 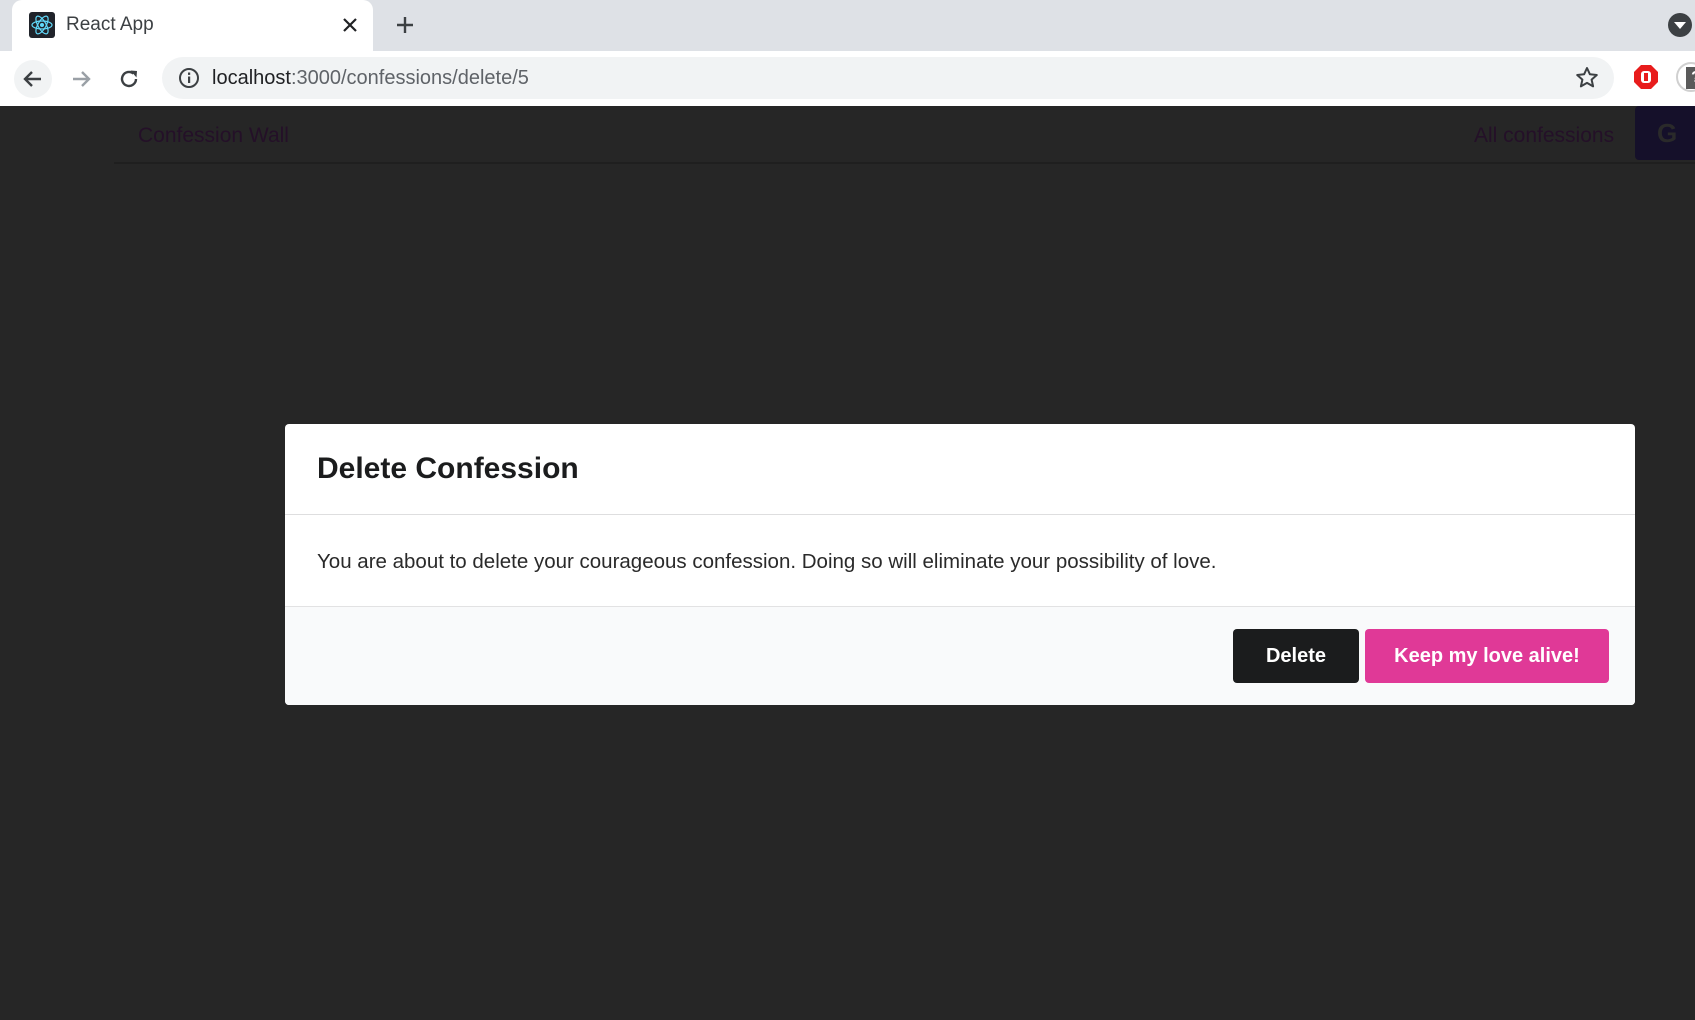 What do you see at coordinates (960, 656) in the screenshot?
I see `modal-actions: Delete Keep my love alive!` at bounding box center [960, 656].